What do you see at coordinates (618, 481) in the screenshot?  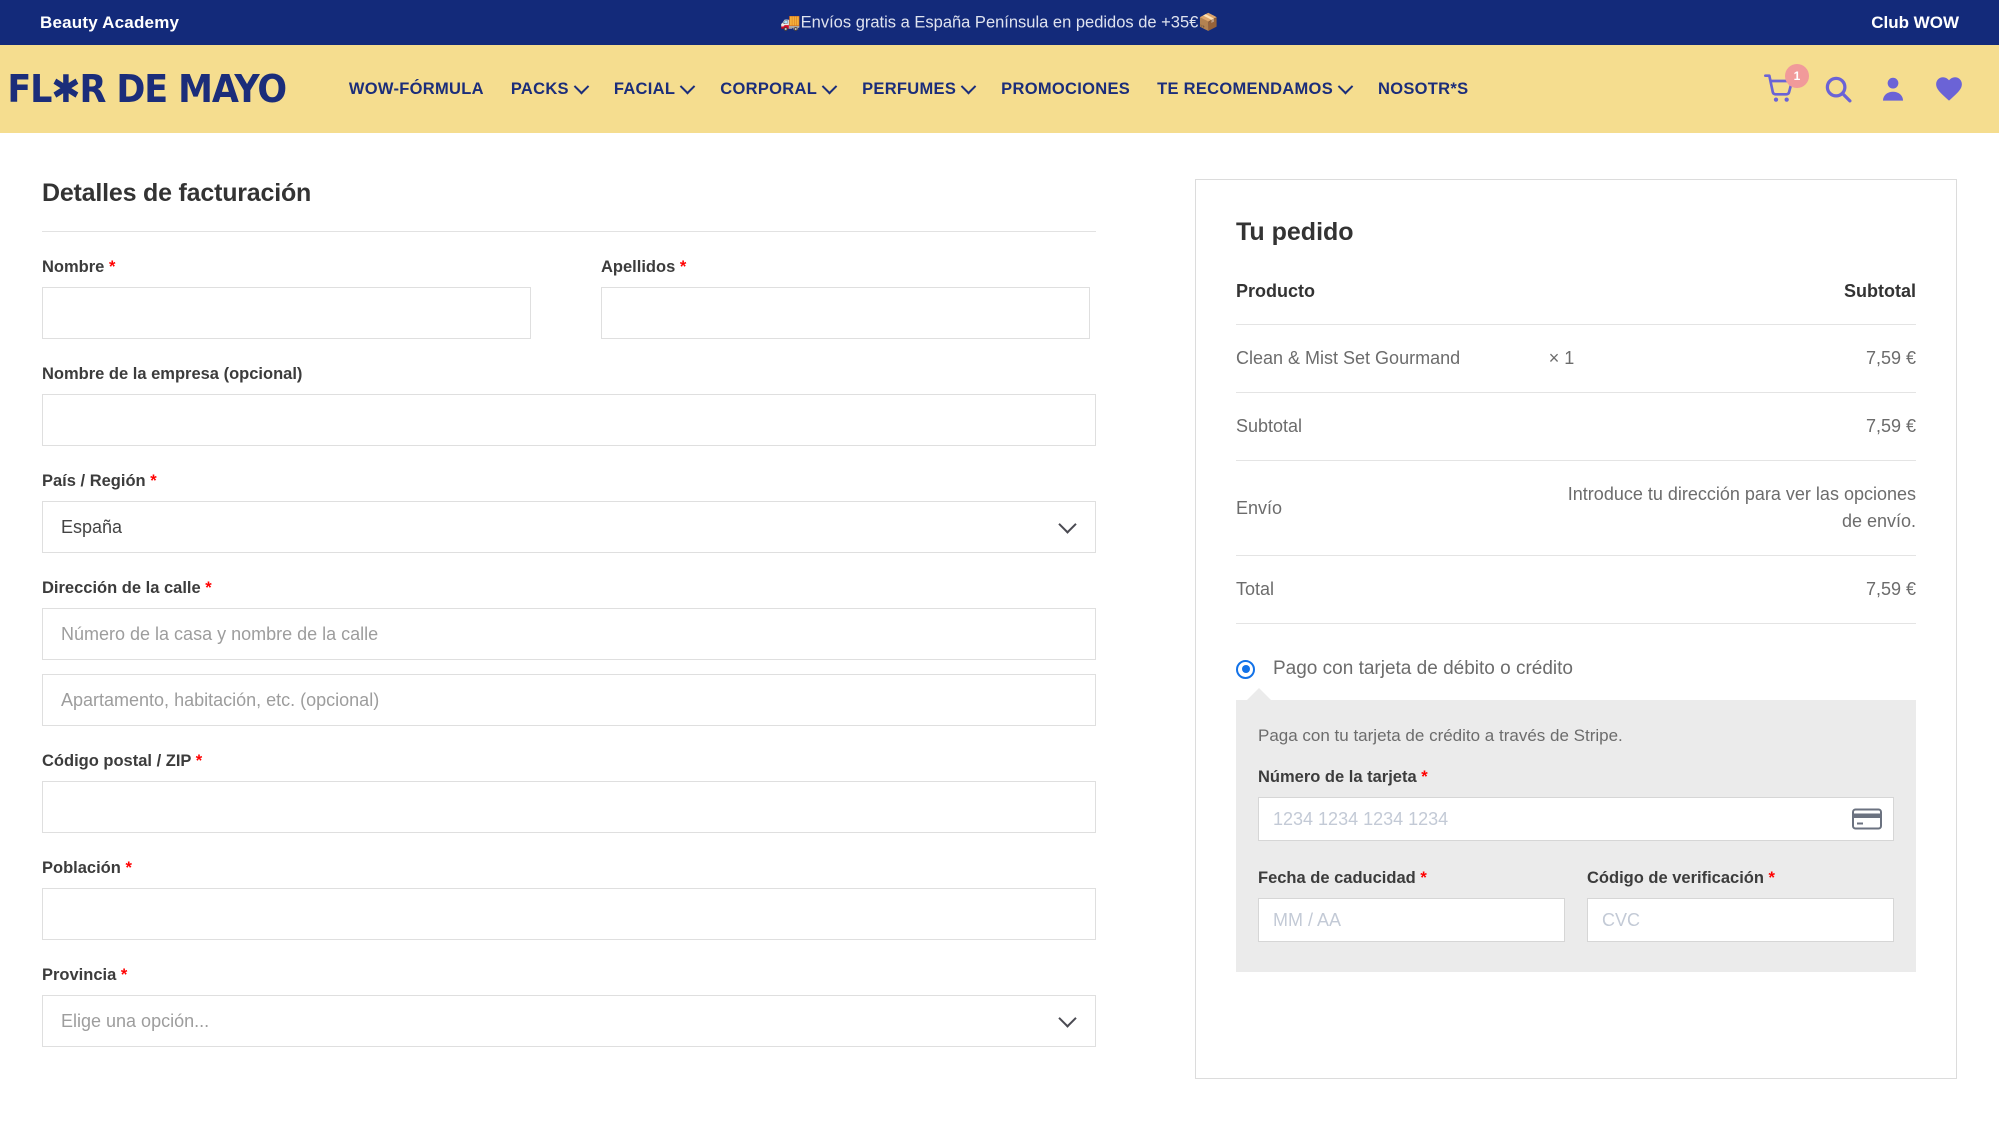 I see `country-label: País / Región *` at bounding box center [618, 481].